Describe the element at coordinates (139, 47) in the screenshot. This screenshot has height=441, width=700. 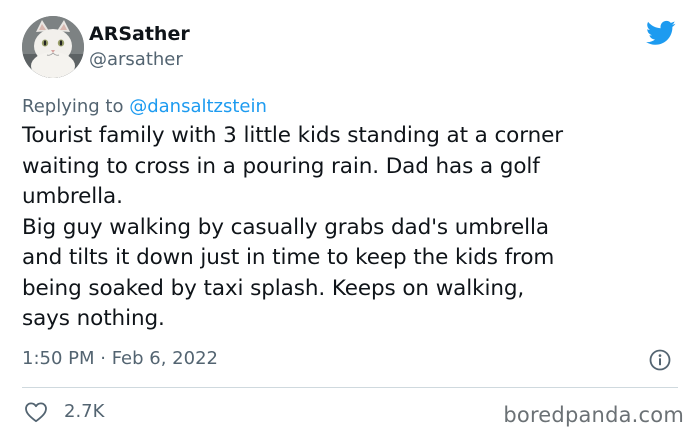
I see `user-names: ARSather @arsather` at that location.